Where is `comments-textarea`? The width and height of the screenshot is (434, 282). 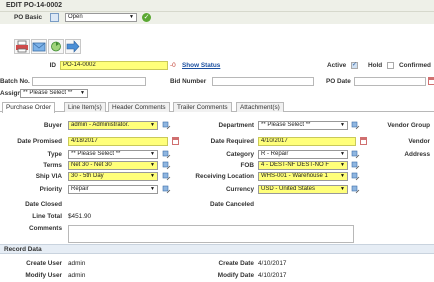 comments-textarea is located at coordinates (211, 234).